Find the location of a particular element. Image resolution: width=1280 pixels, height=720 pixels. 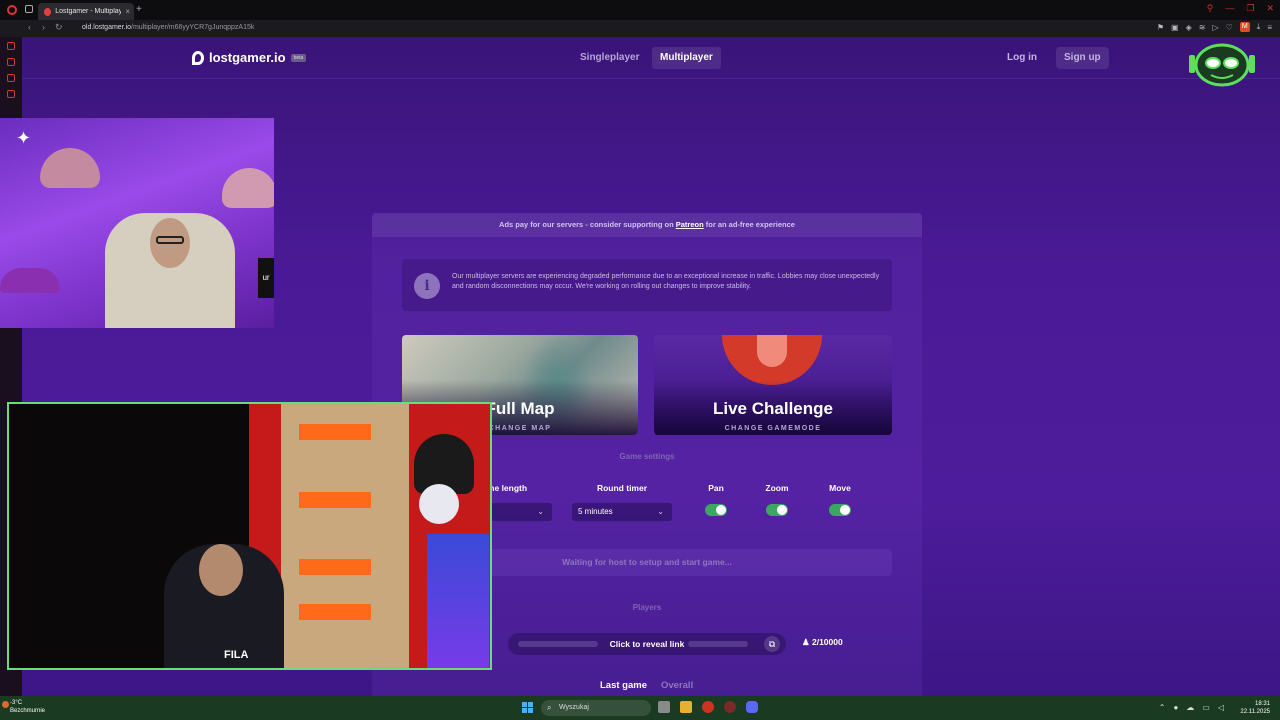

move-toggle is located at coordinates (840, 510).